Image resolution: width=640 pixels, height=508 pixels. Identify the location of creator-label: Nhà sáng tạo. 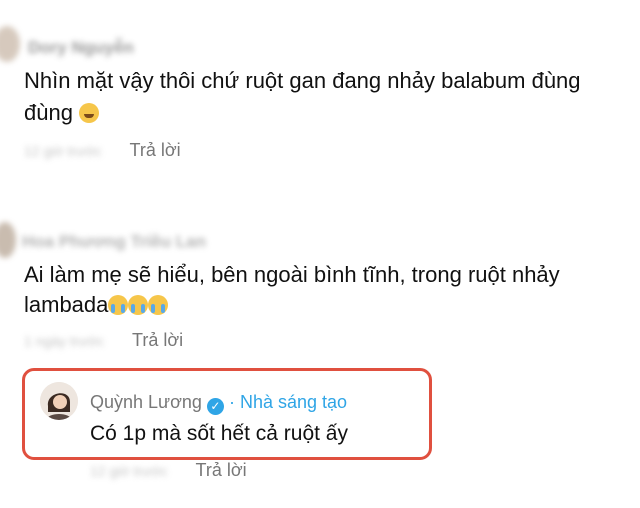
(293, 402).